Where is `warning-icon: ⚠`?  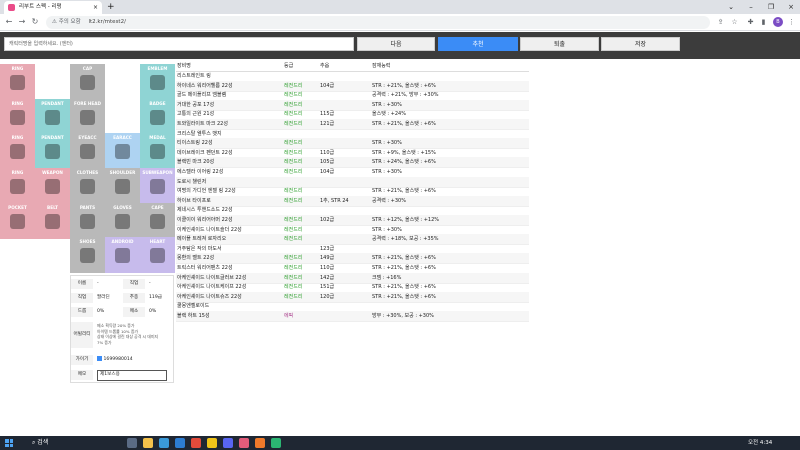 warning-icon: ⚠ is located at coordinates (54, 22).